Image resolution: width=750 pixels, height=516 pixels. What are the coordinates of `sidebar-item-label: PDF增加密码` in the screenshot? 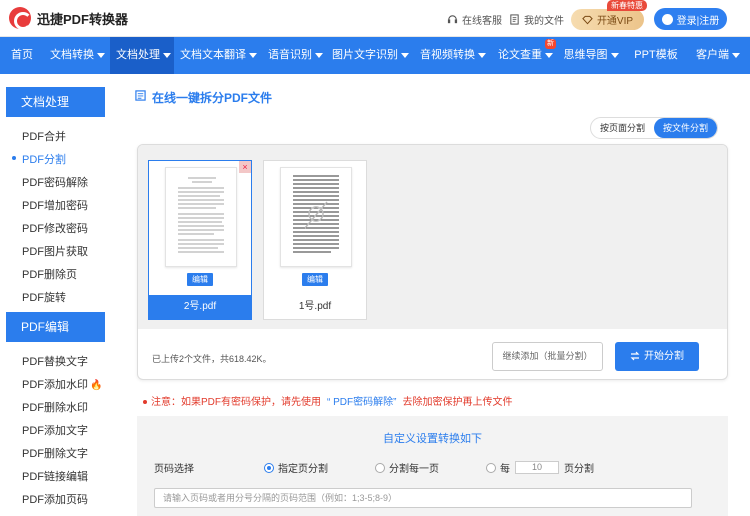 It's located at (55, 206).